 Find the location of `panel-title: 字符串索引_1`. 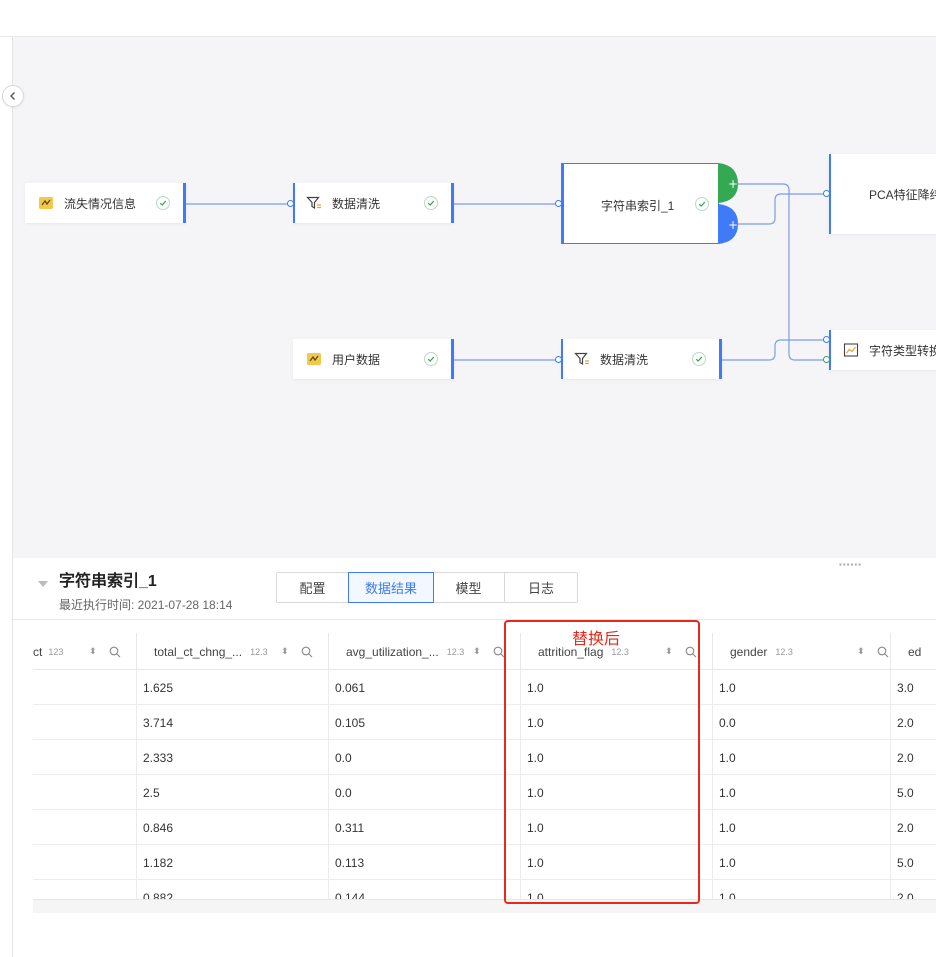

panel-title: 字符串索引_1 is located at coordinates (108, 581).